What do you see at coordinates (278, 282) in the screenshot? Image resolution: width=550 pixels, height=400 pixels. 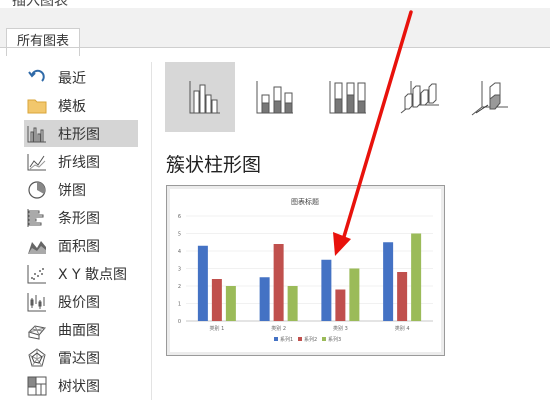 I see `bar-系列2-2` at bounding box center [278, 282].